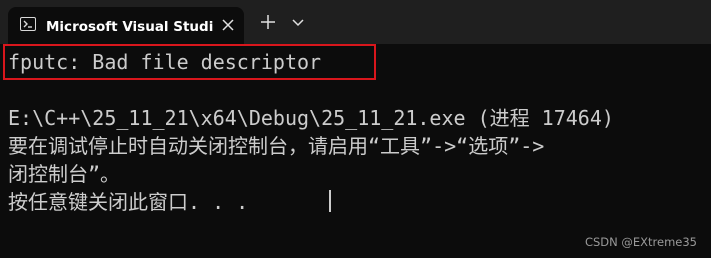 The width and height of the screenshot is (711, 258). What do you see at coordinates (276, 146) in the screenshot?
I see `info-line-1: 要在调试停止时自动关闭控制台，请启用“工具”->“选项”->` at bounding box center [276, 146].